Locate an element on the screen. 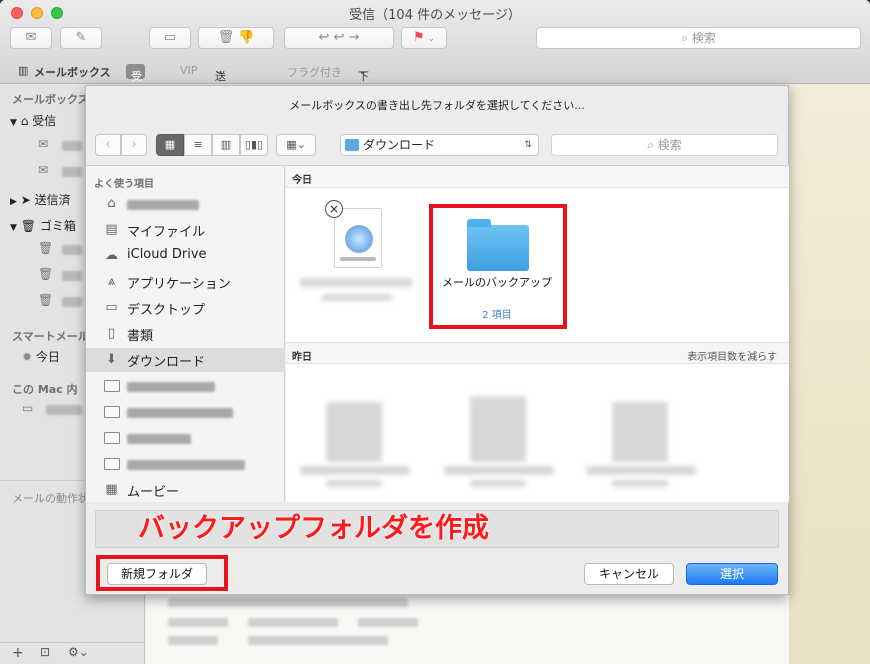 The image size is (870, 664). arrange-icon: ▦⌄ is located at coordinates (296, 144).